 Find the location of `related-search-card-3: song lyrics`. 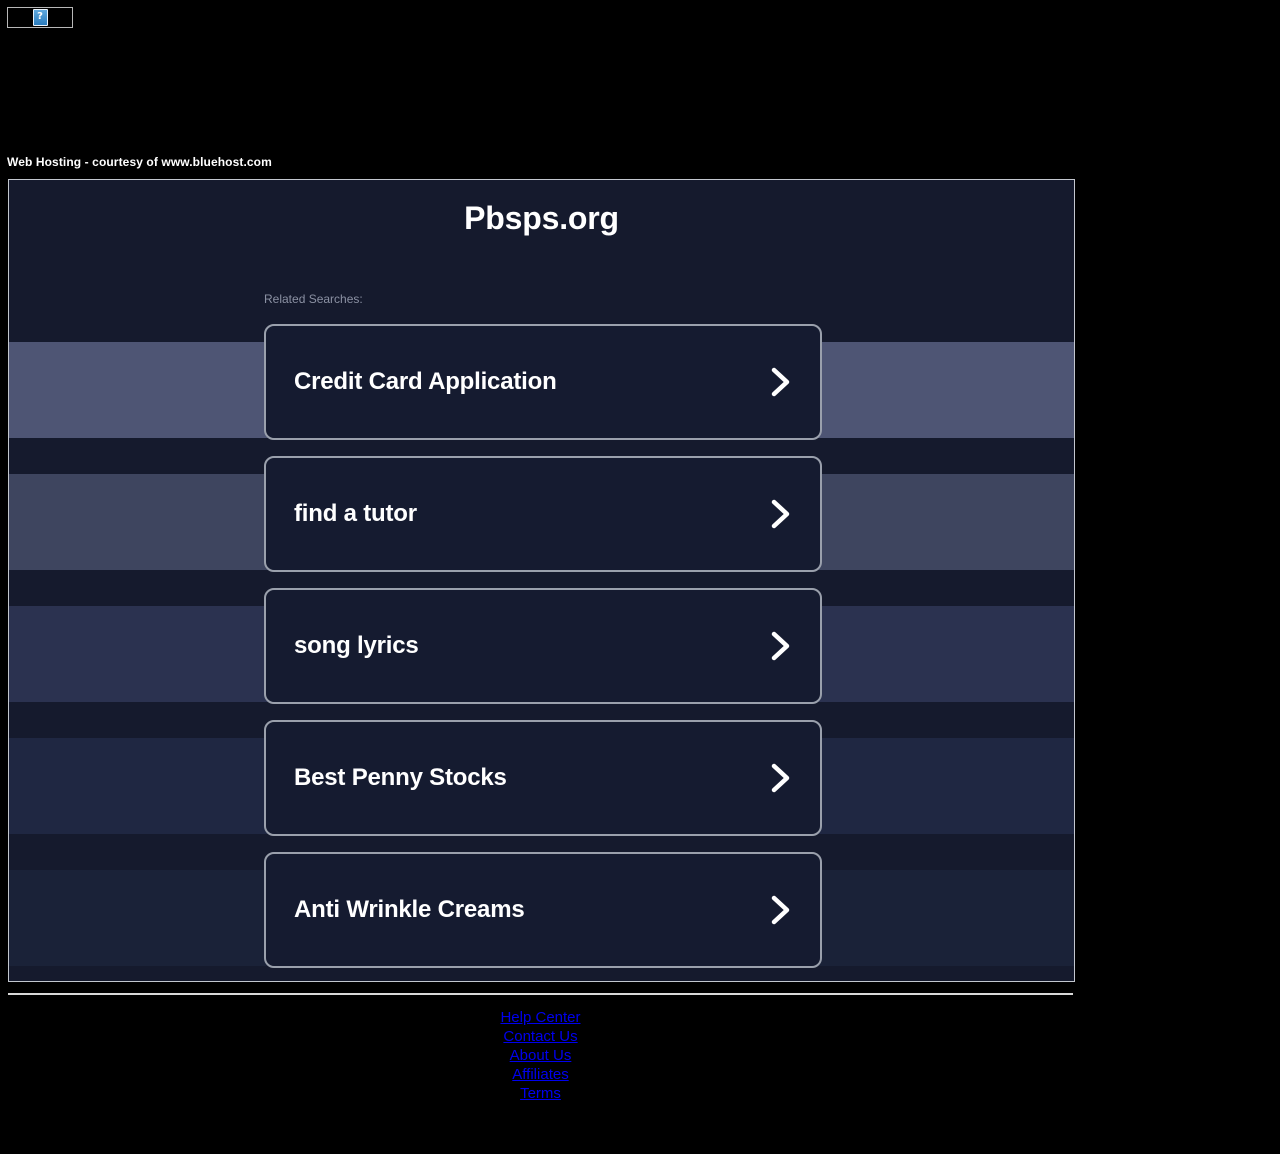

related-search-card-3: song lyrics is located at coordinates (543, 646).